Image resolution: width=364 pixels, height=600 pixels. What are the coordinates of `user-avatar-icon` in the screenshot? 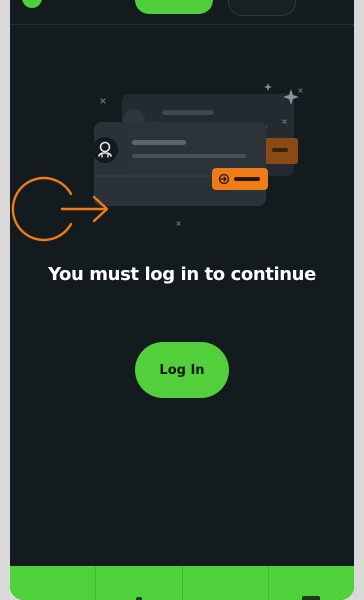 It's located at (105, 150).